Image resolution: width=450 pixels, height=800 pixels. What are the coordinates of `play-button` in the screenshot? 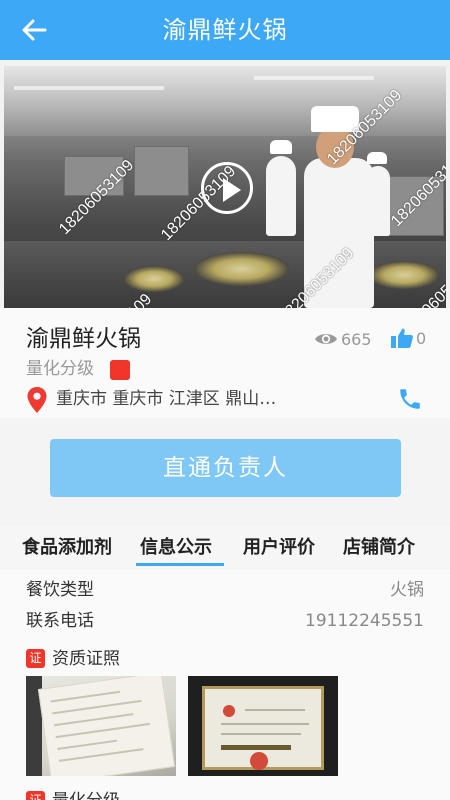 It's located at (227, 188).